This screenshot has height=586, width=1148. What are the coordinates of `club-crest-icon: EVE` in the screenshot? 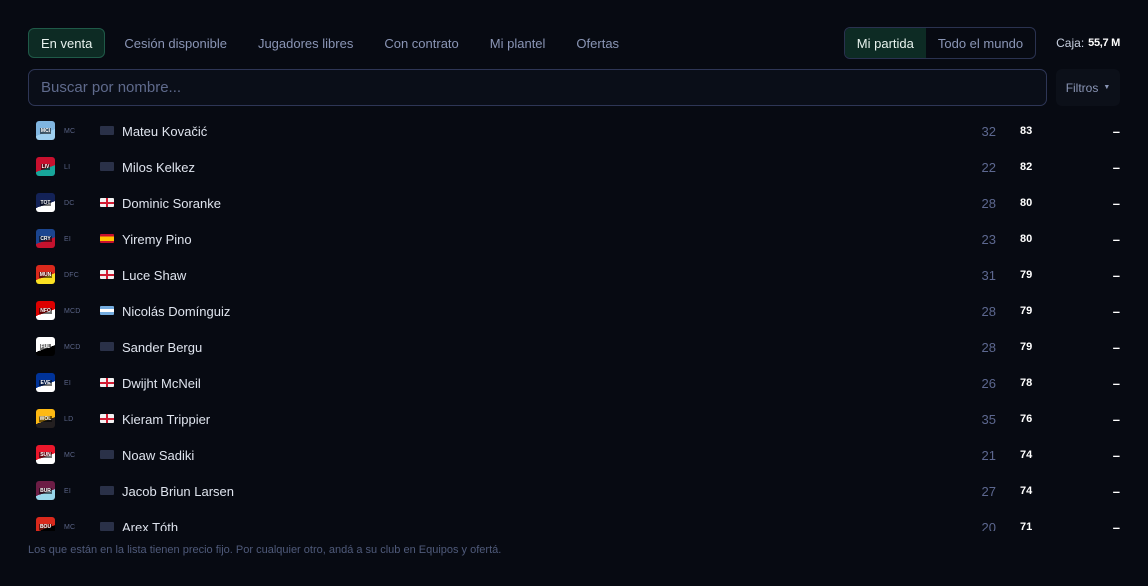 It's located at (45, 382).